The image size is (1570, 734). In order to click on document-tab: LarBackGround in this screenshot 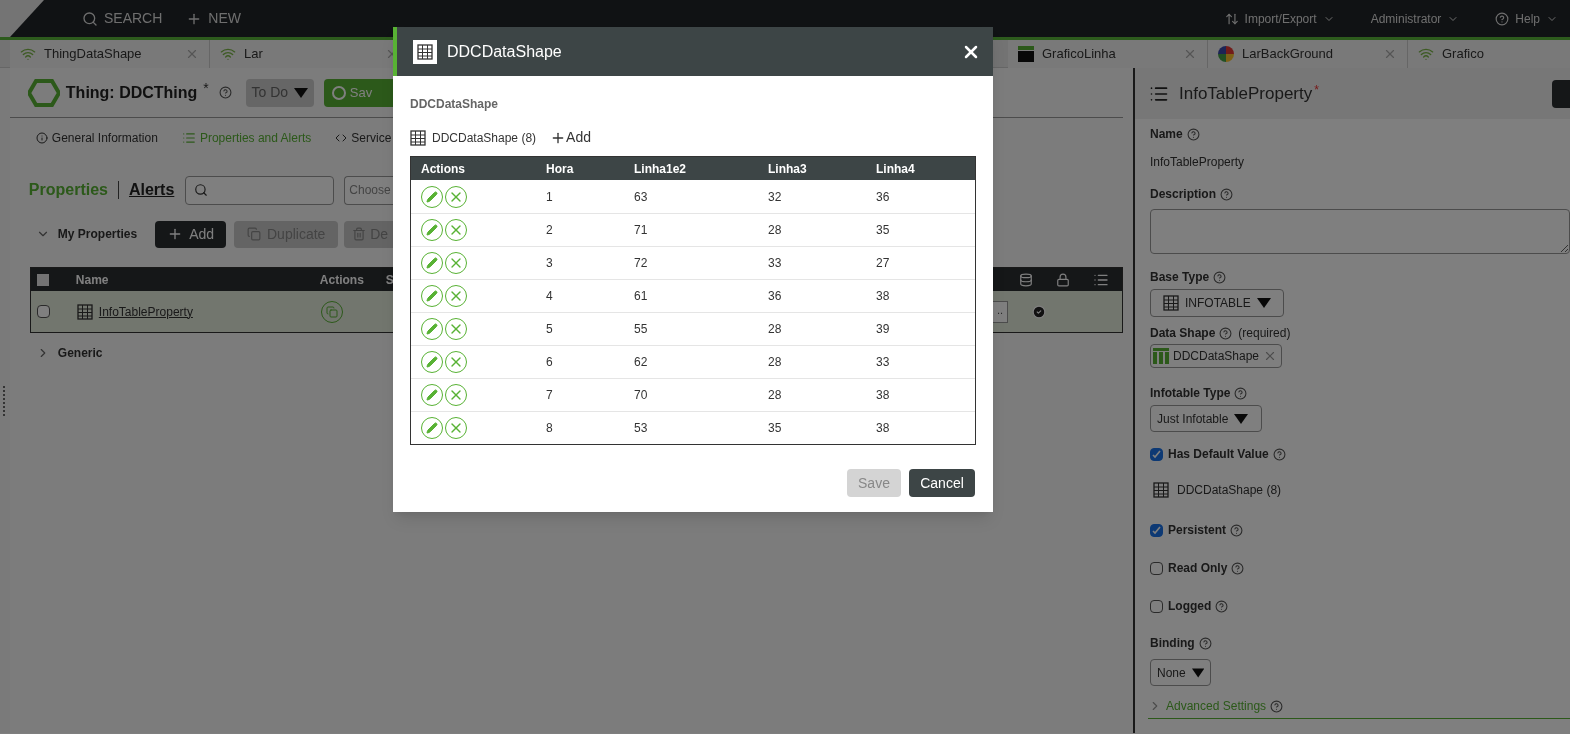, I will do `click(1308, 54)`.